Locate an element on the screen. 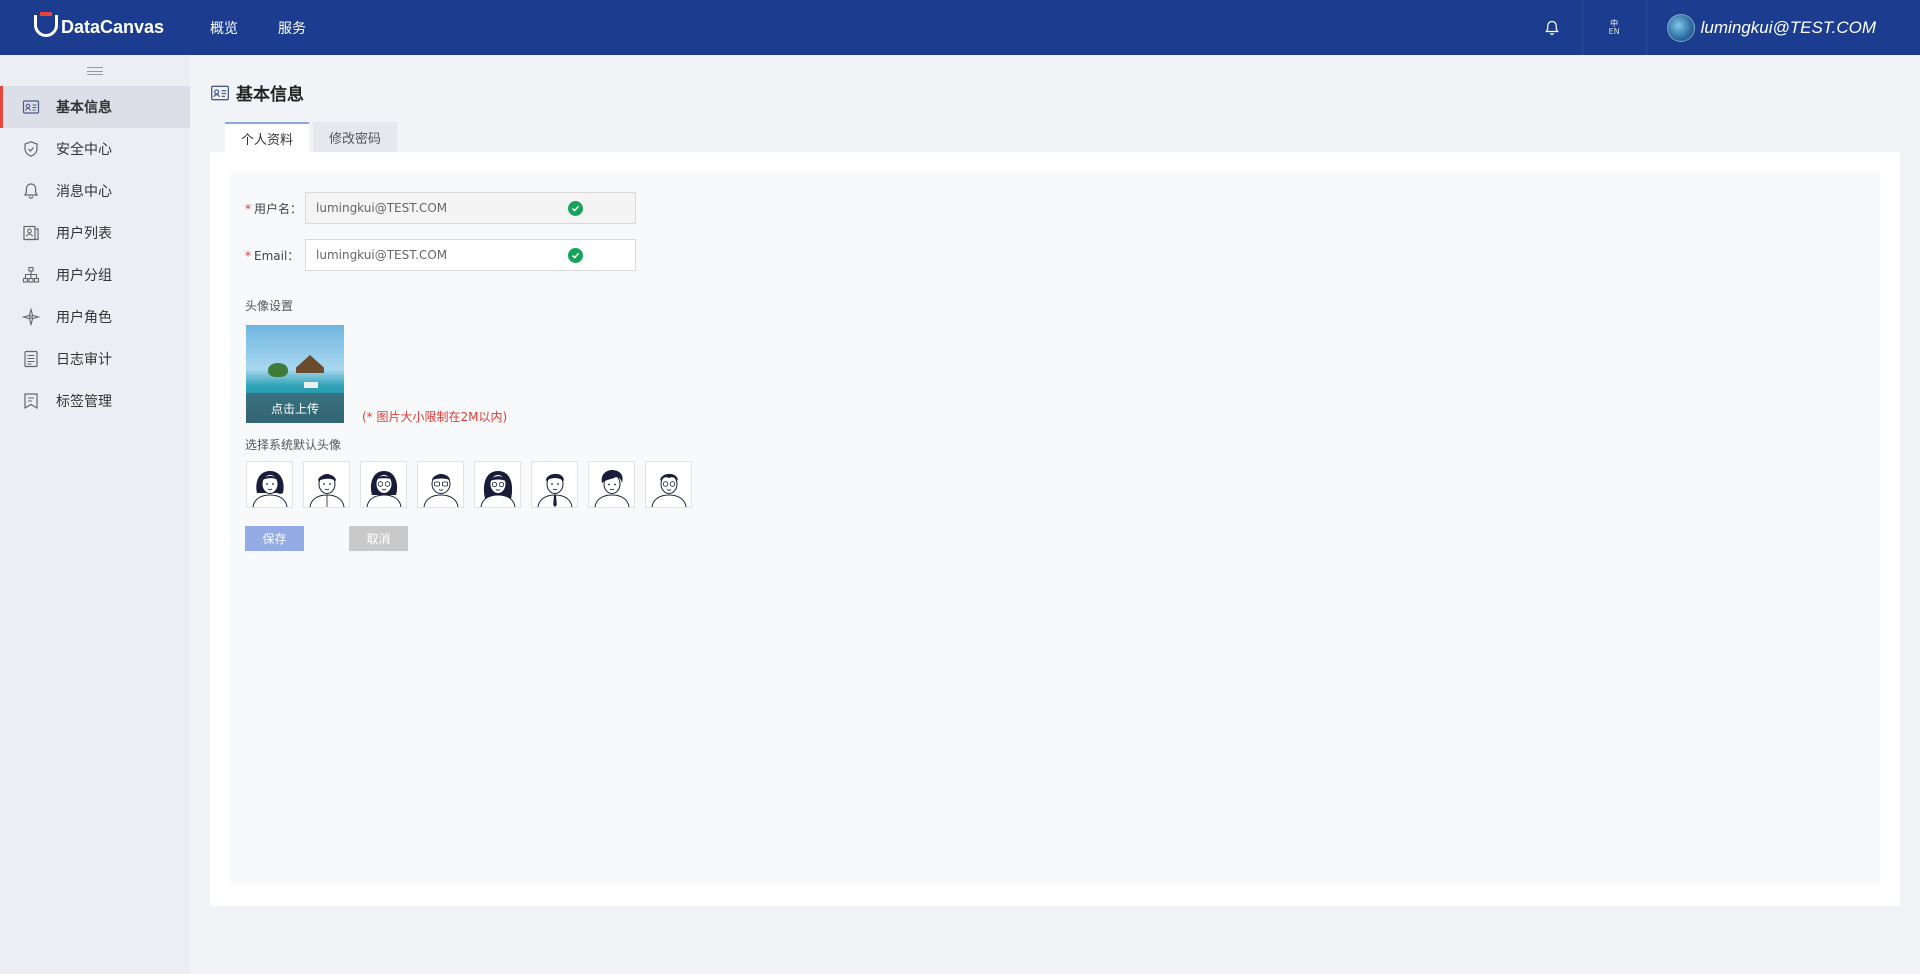 This screenshot has width=1920, height=974. male-curly-avatar-icon is located at coordinates (611, 488).